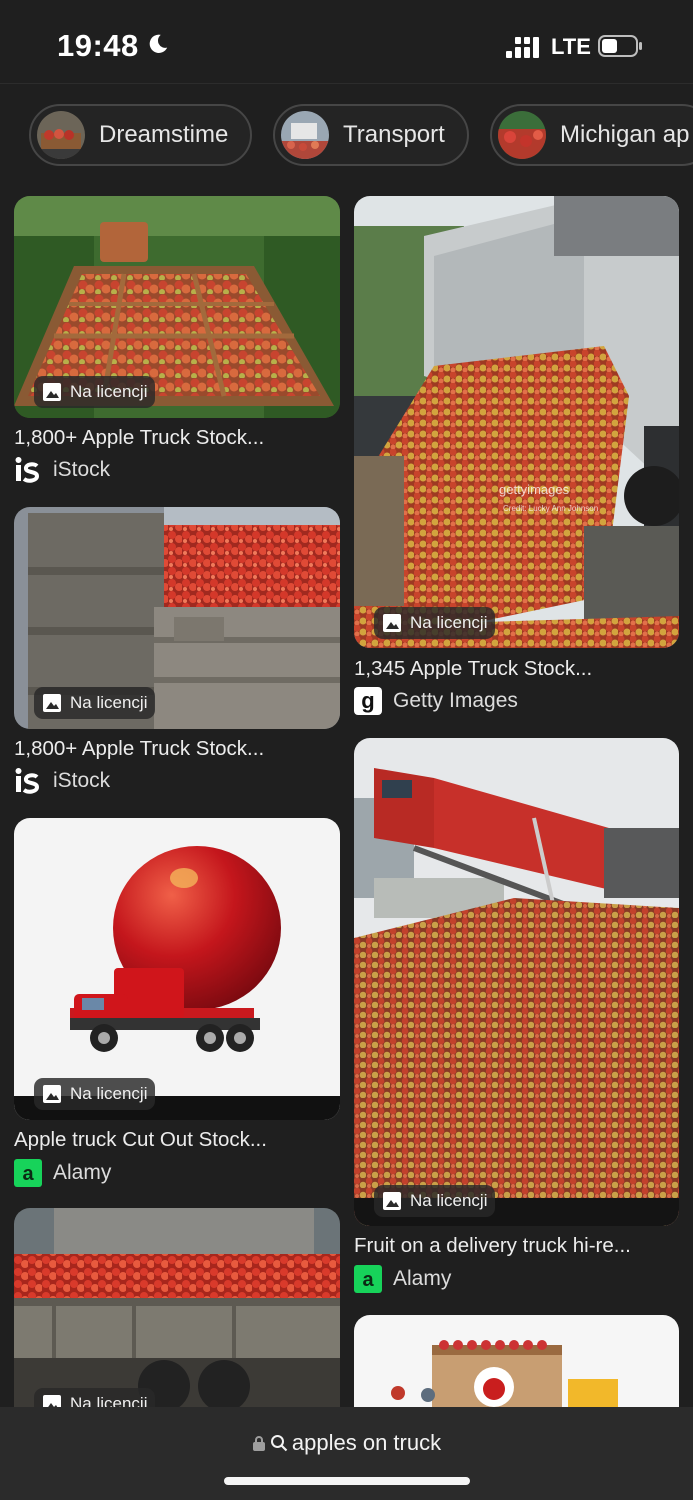  I want to click on chip-dreamstime: Dreamstime, so click(141, 135).